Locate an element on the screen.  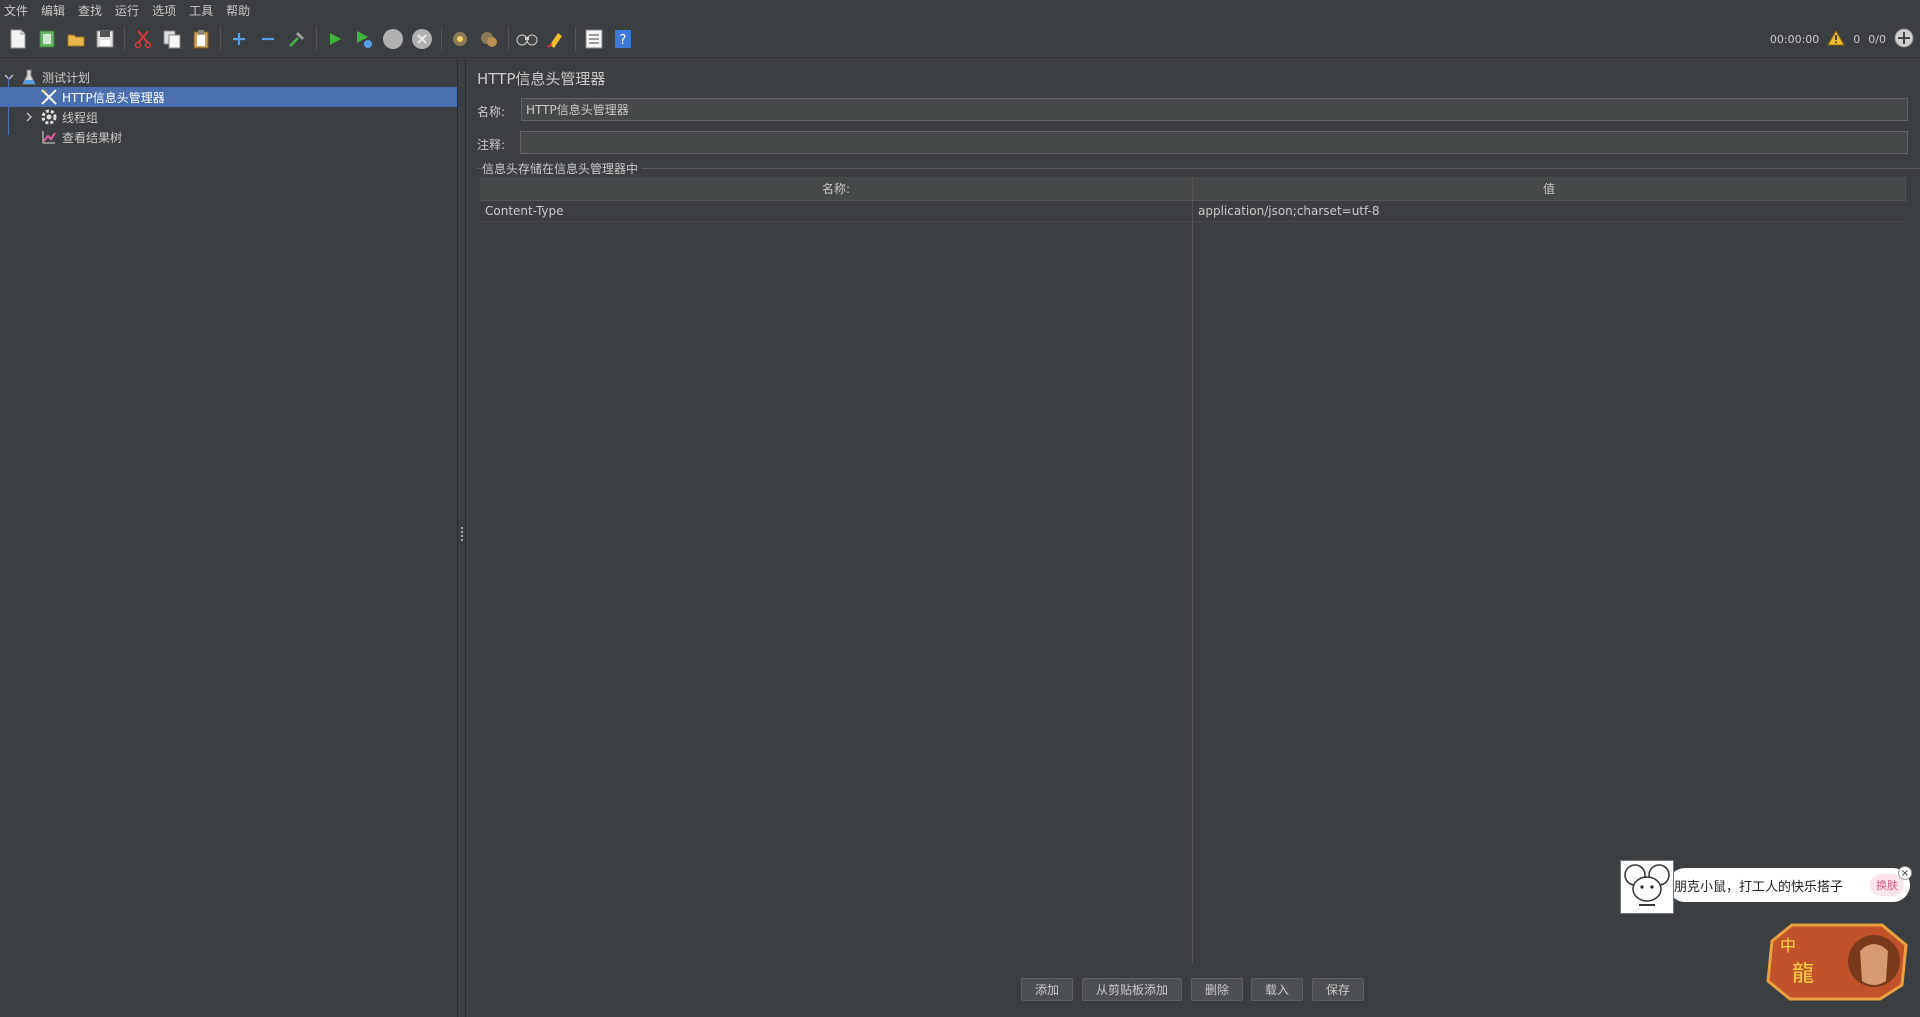
tree-item-label: HTTP信息头管理器 is located at coordinates (113, 97).